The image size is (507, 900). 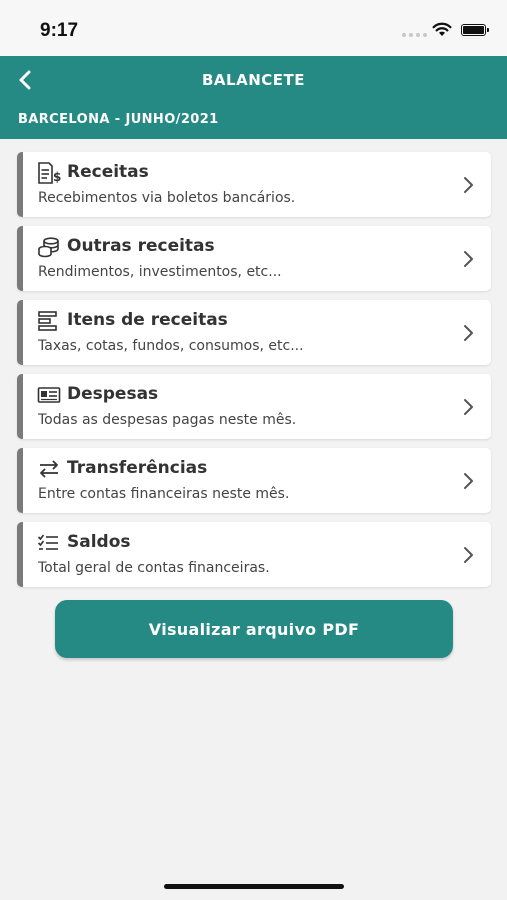 I want to click on view-pdf-button: Visualizar arquivo PDF, so click(x=254, y=629).